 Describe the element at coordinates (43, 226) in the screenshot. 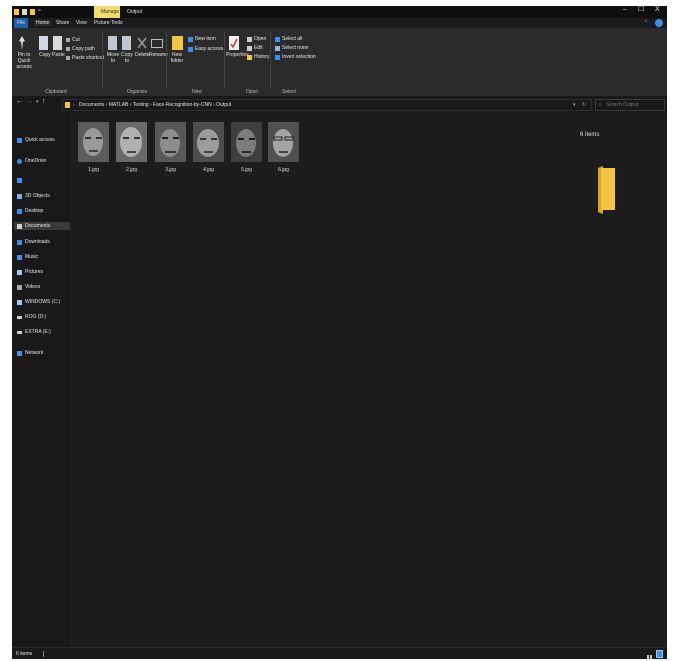

I see `nav-item-documents: Documents` at that location.